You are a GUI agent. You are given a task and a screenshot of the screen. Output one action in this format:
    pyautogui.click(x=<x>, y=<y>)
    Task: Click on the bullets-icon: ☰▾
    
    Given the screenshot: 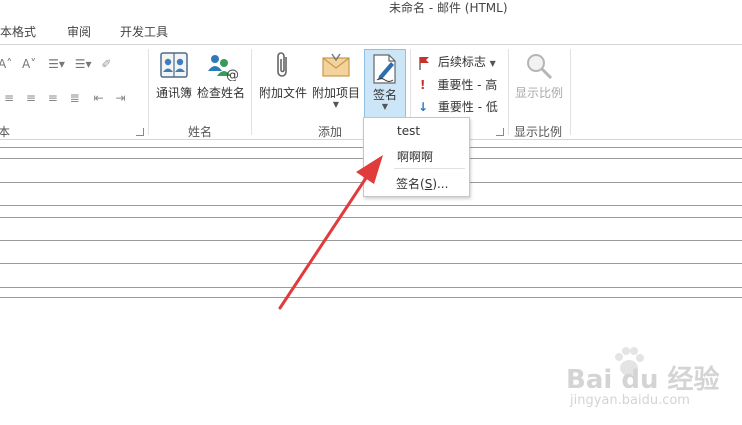 What is the action you would take?
    pyautogui.click(x=56, y=64)
    